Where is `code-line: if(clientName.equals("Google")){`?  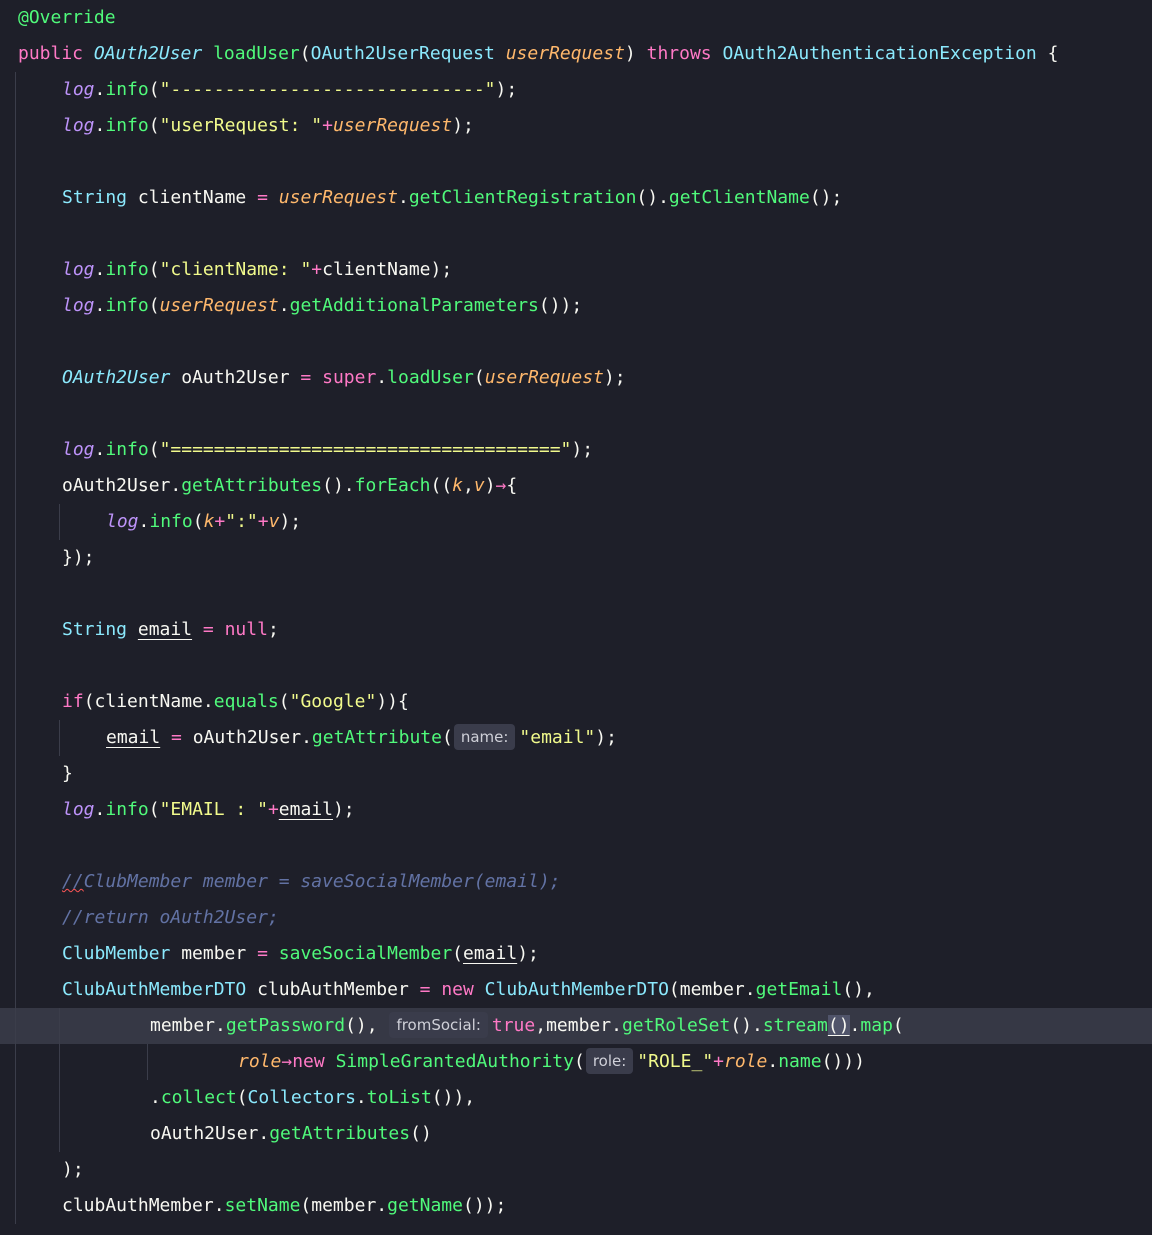
code-line: if(clientName.equals("Google")){ is located at coordinates (576, 702).